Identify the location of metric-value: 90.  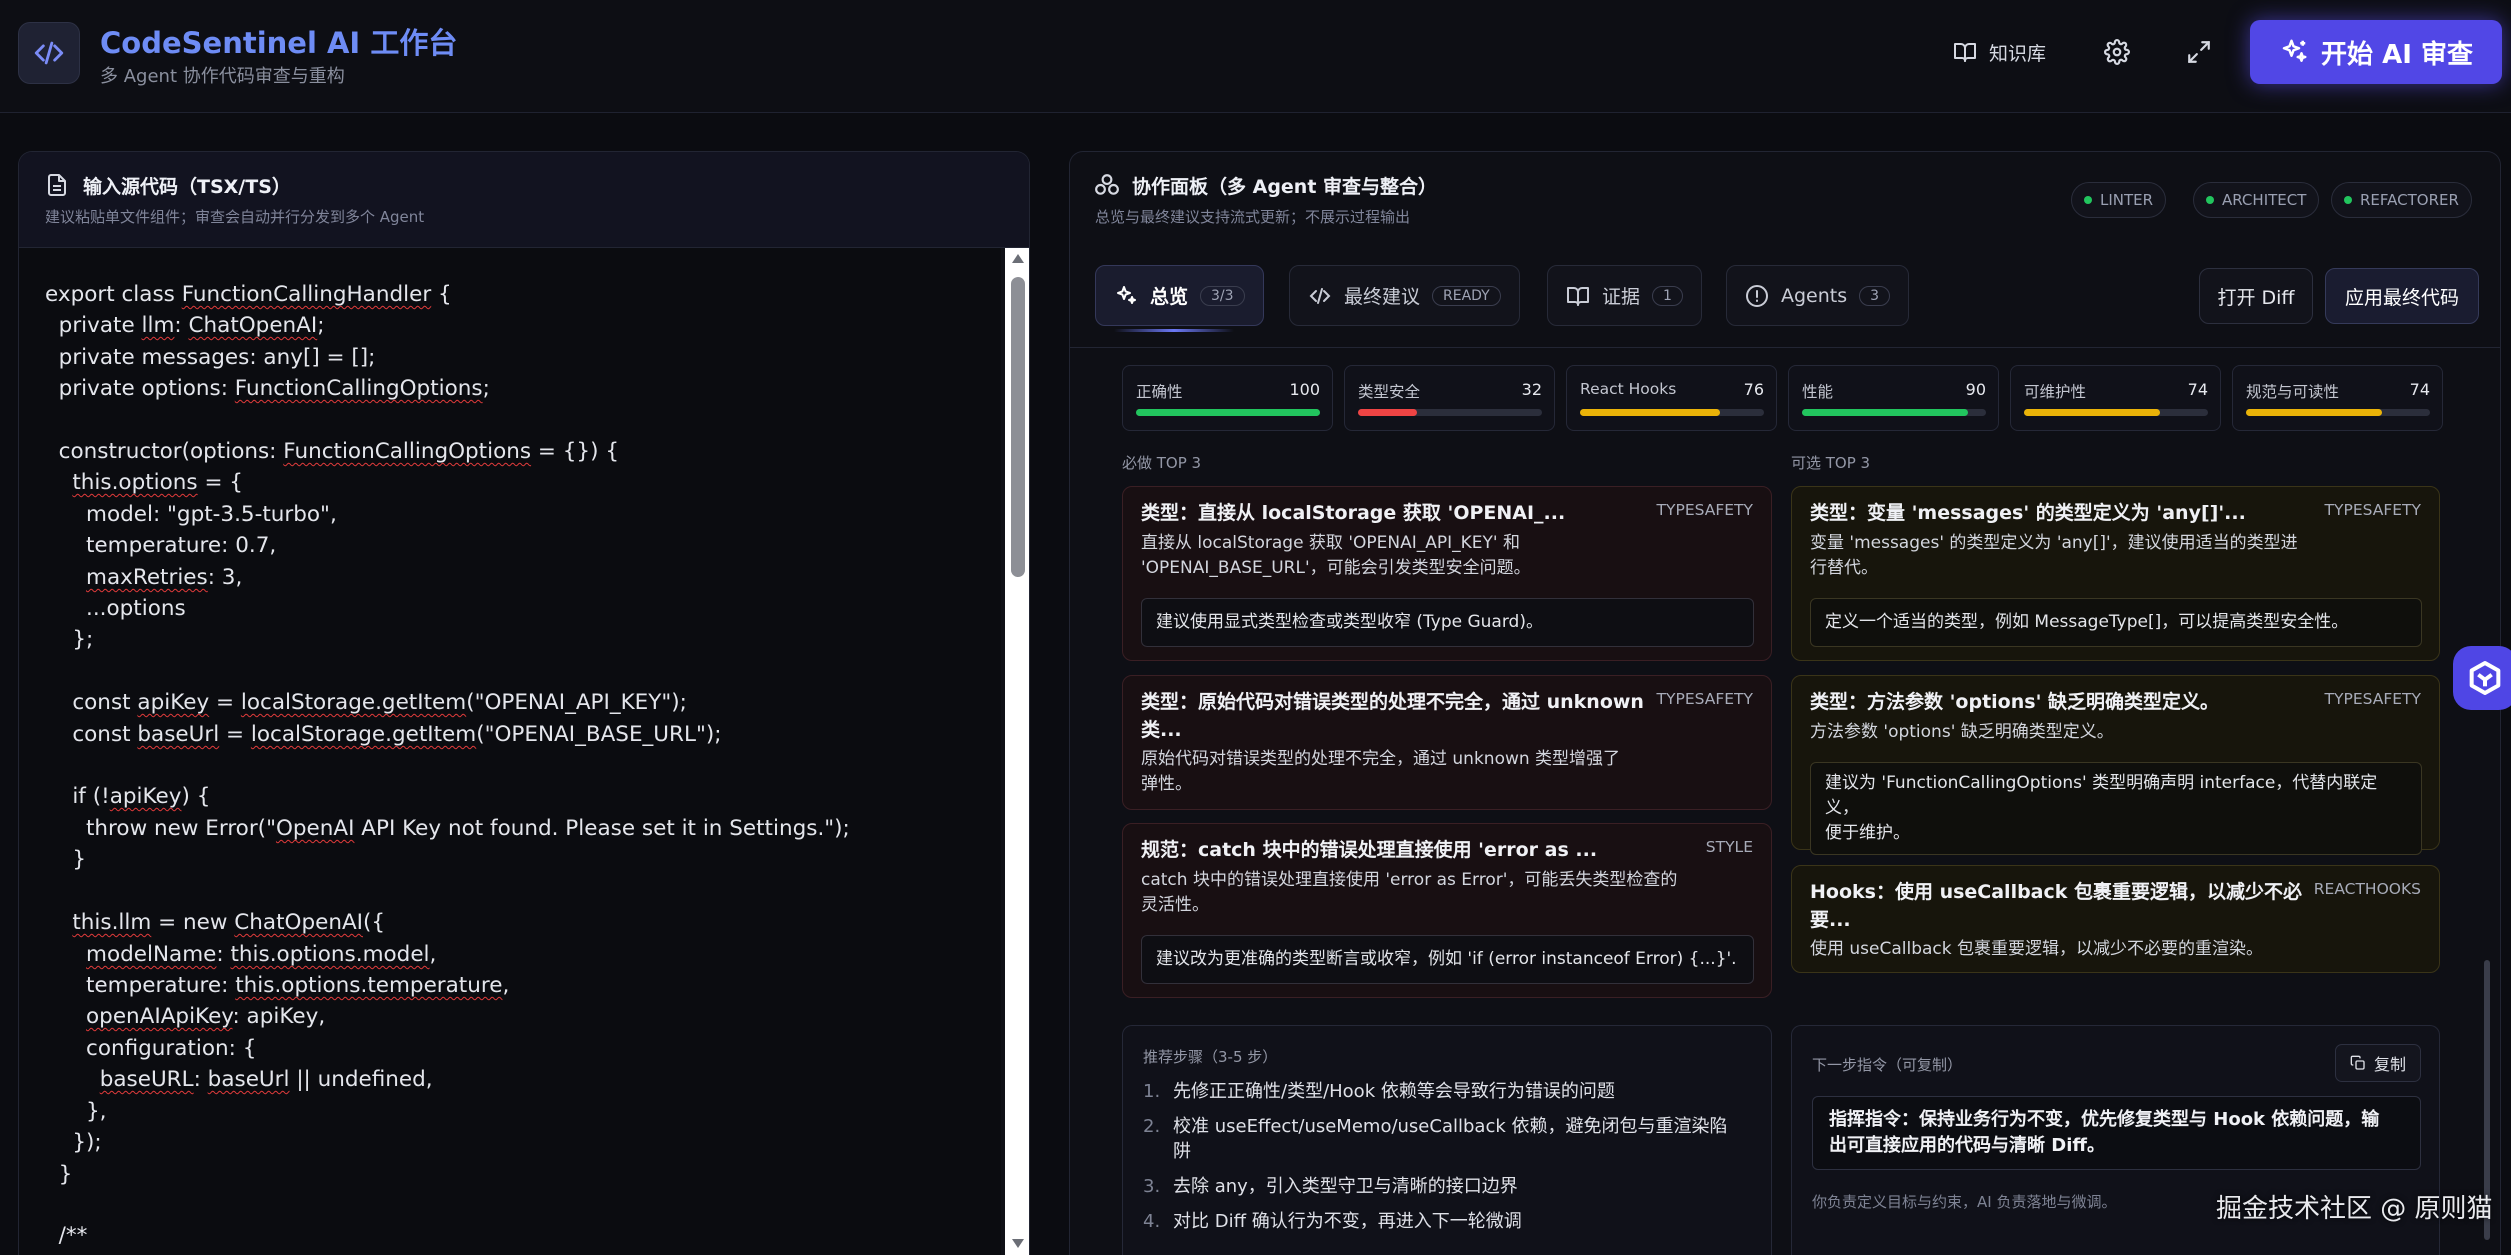
(1975, 389).